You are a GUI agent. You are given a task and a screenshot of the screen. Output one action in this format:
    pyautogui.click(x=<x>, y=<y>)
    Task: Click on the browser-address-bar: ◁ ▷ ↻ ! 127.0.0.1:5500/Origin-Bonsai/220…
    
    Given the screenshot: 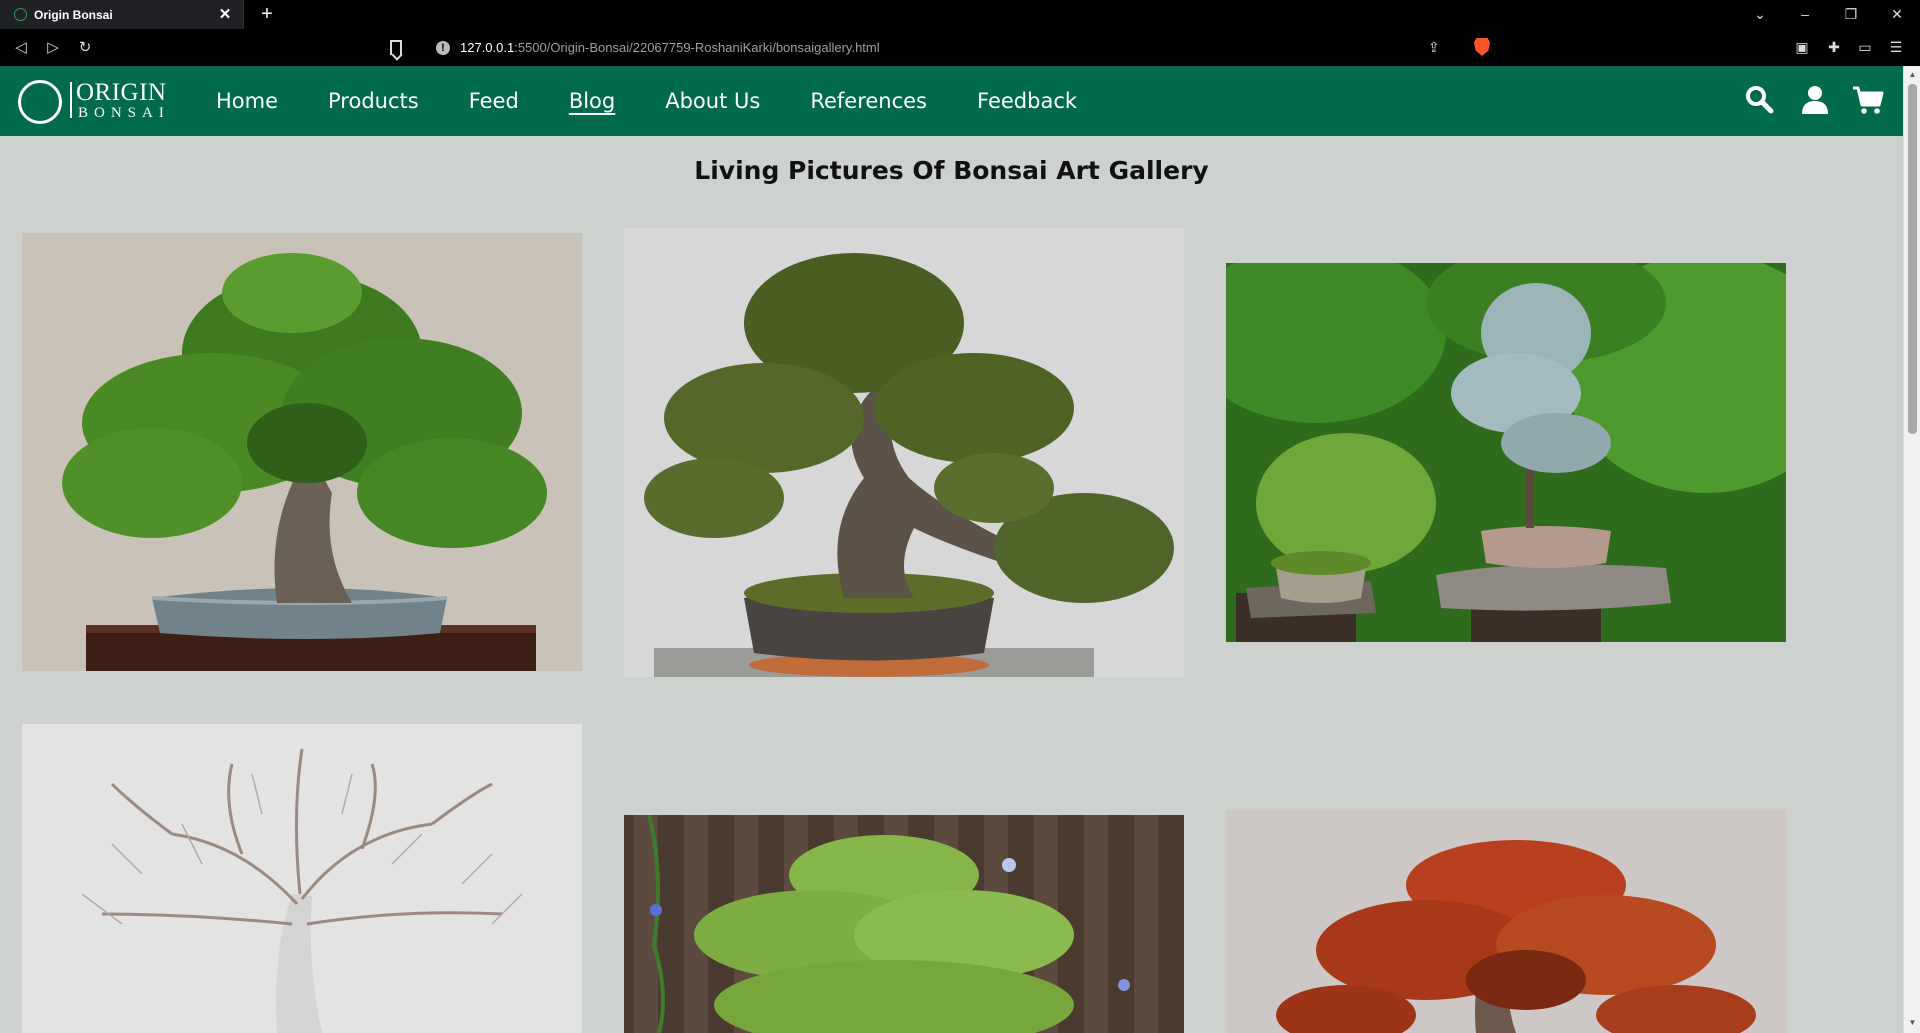 What is the action you would take?
    pyautogui.click(x=960, y=47)
    